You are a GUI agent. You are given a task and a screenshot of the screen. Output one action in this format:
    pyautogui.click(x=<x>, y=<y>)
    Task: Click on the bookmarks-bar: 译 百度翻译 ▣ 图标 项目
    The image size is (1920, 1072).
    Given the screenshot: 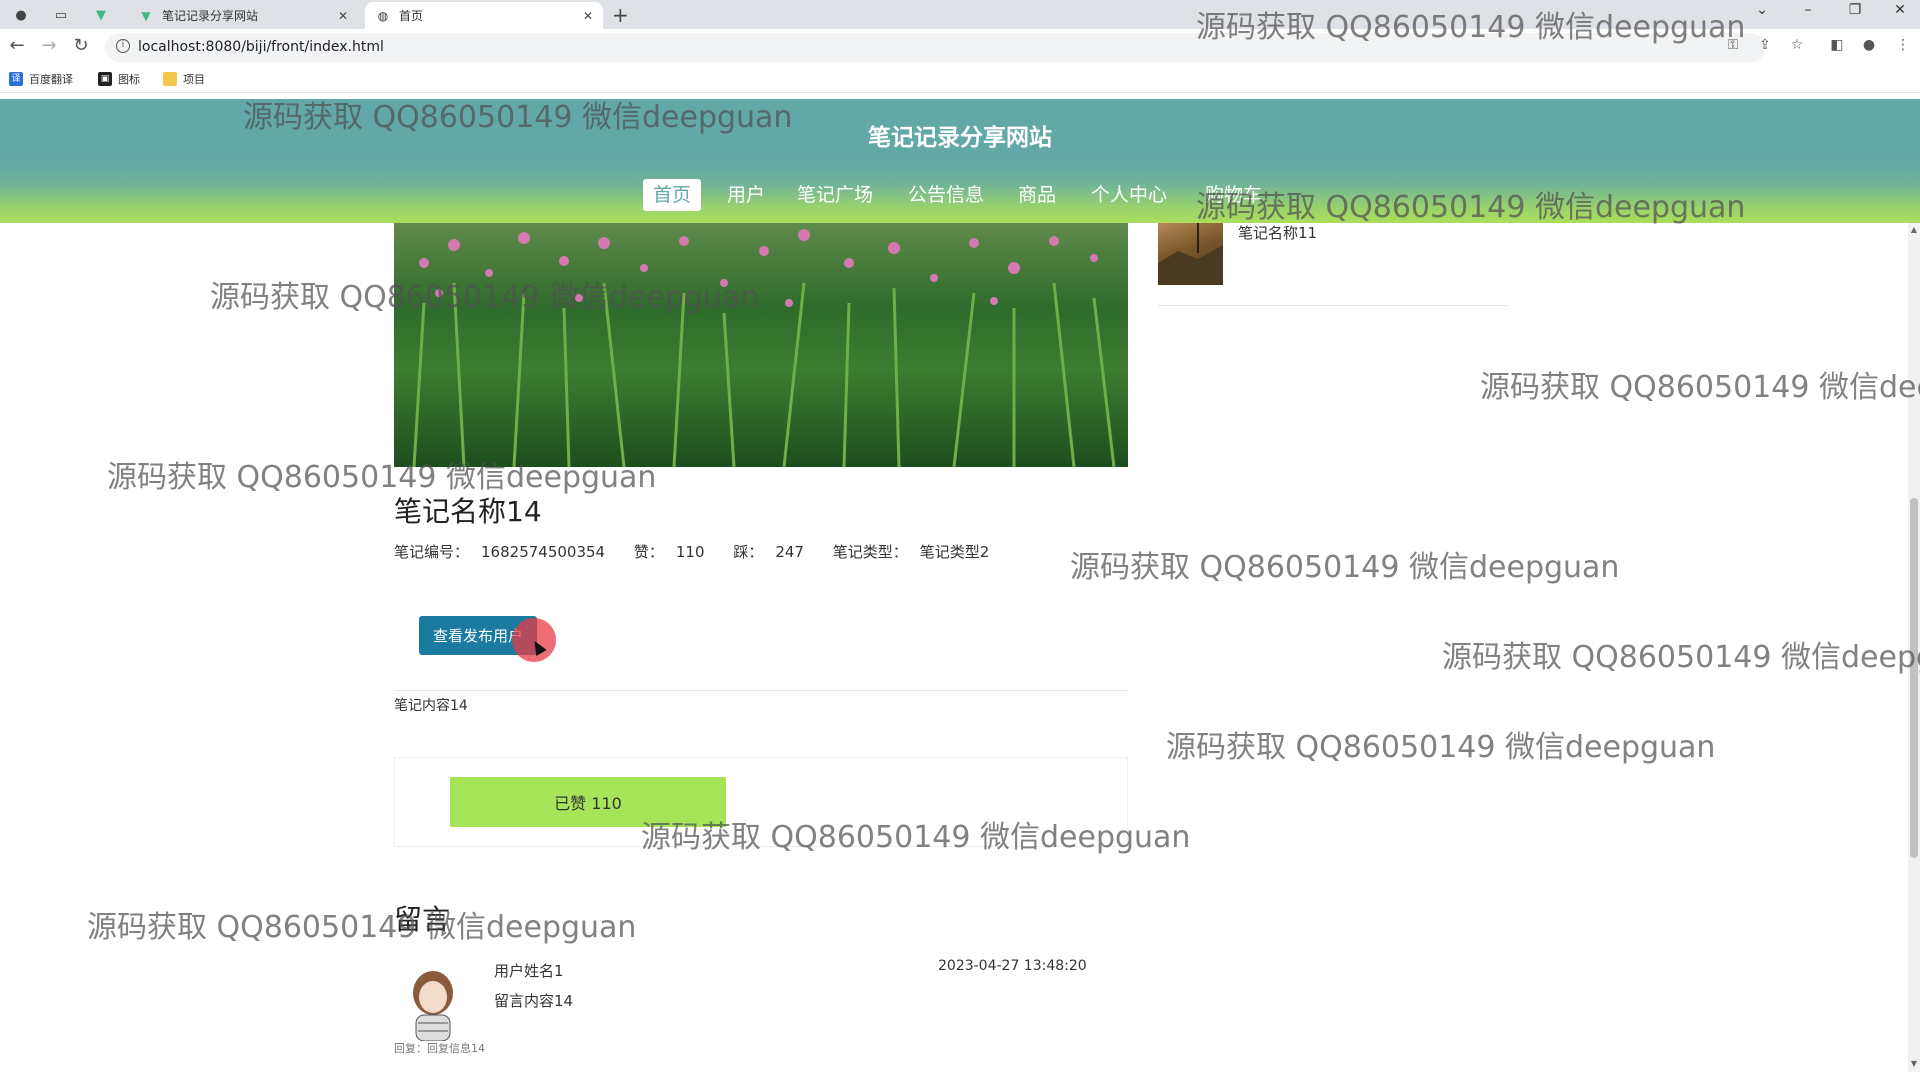 What is the action you would take?
    pyautogui.click(x=960, y=79)
    